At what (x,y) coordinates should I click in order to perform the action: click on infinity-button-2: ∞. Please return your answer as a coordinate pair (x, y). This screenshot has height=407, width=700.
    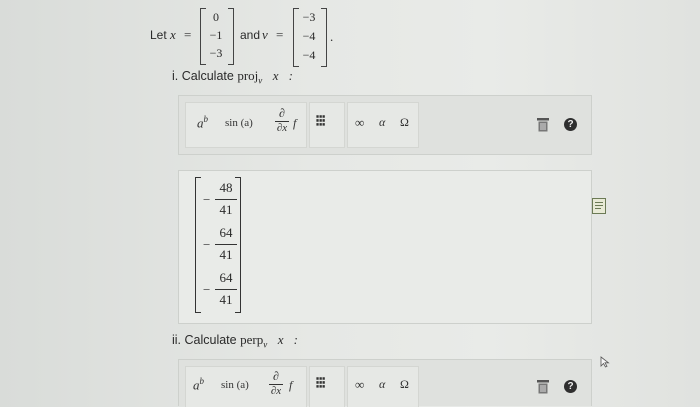
    Looking at the image, I should click on (359, 385).